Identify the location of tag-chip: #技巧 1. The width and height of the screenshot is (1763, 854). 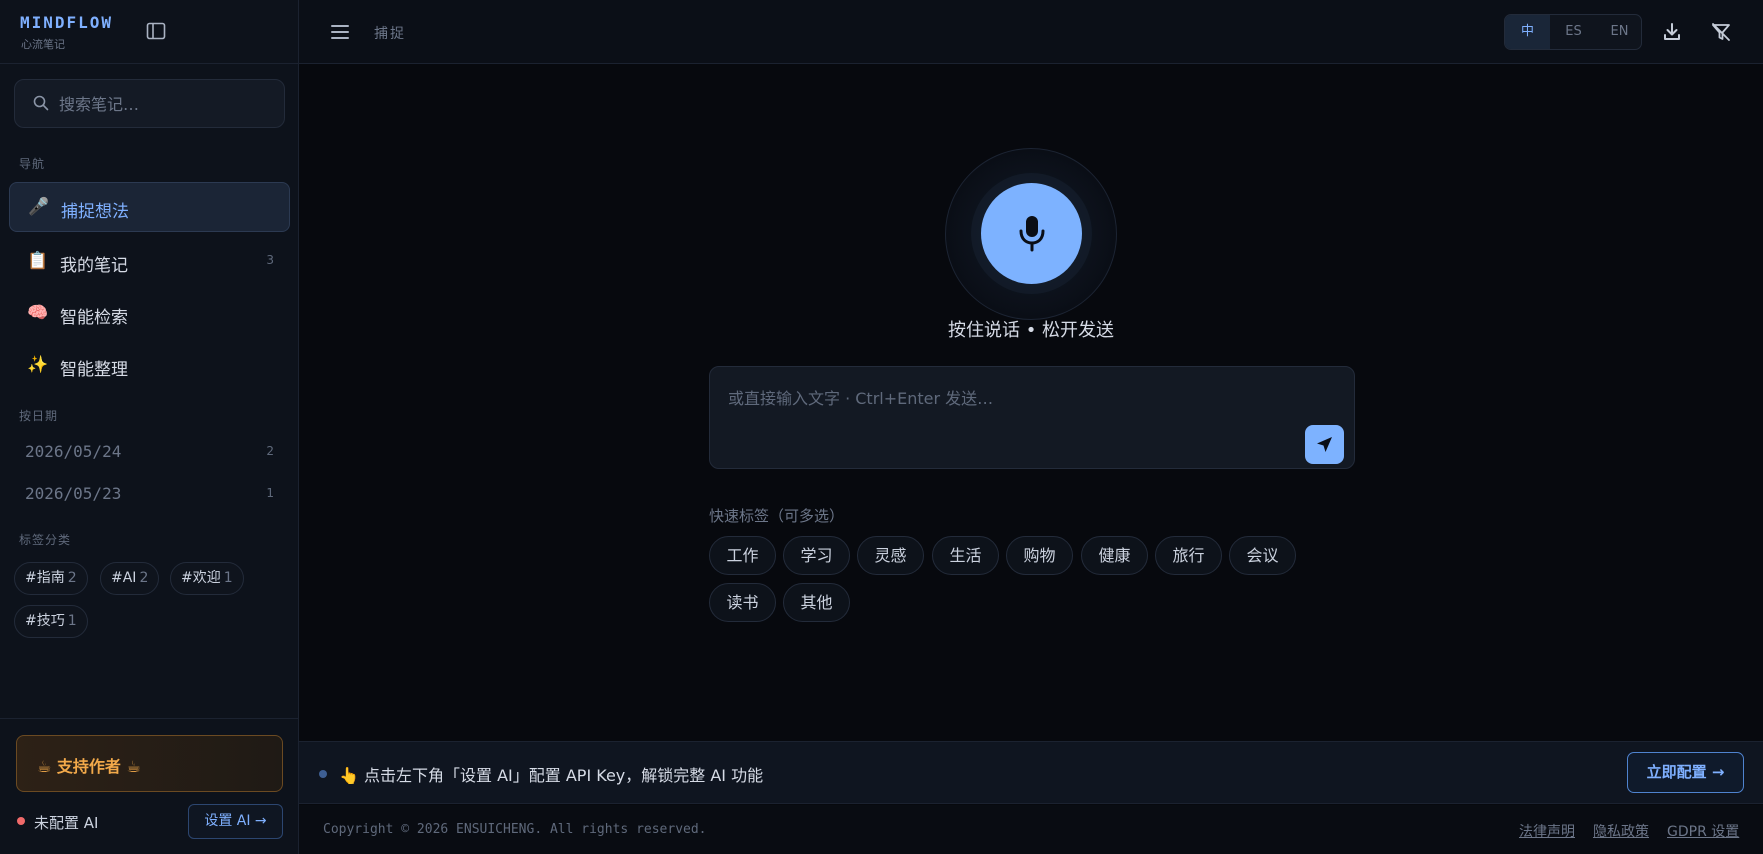
(51, 621).